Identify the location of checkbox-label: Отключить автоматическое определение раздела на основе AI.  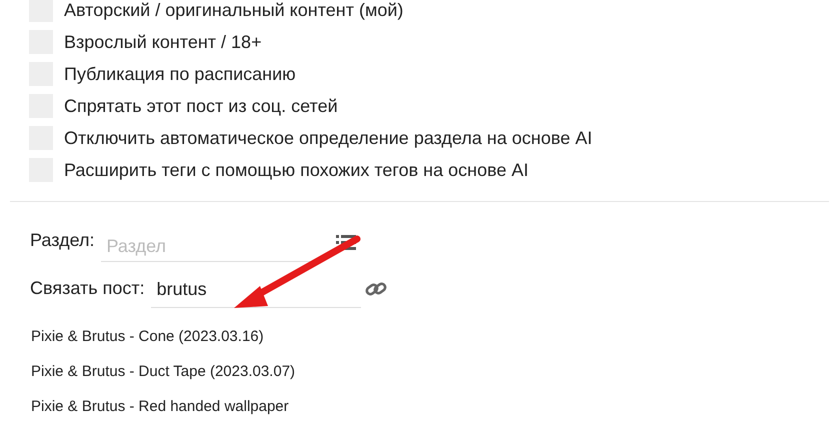
(328, 138).